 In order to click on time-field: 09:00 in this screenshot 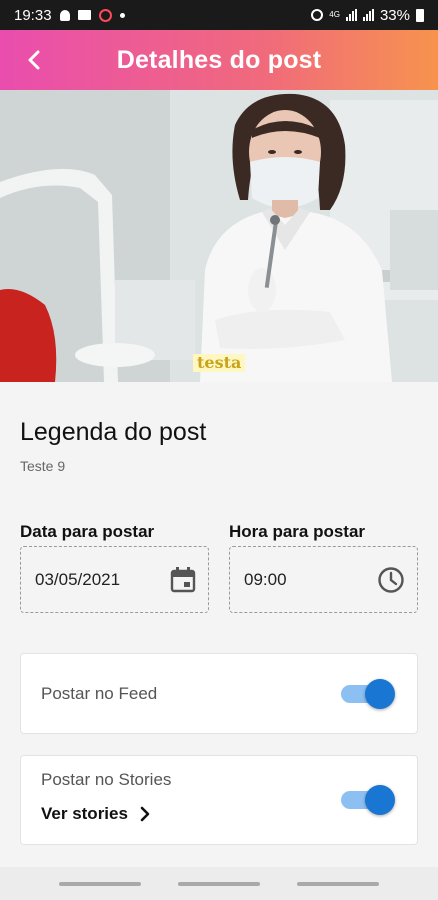, I will do `click(323, 579)`.